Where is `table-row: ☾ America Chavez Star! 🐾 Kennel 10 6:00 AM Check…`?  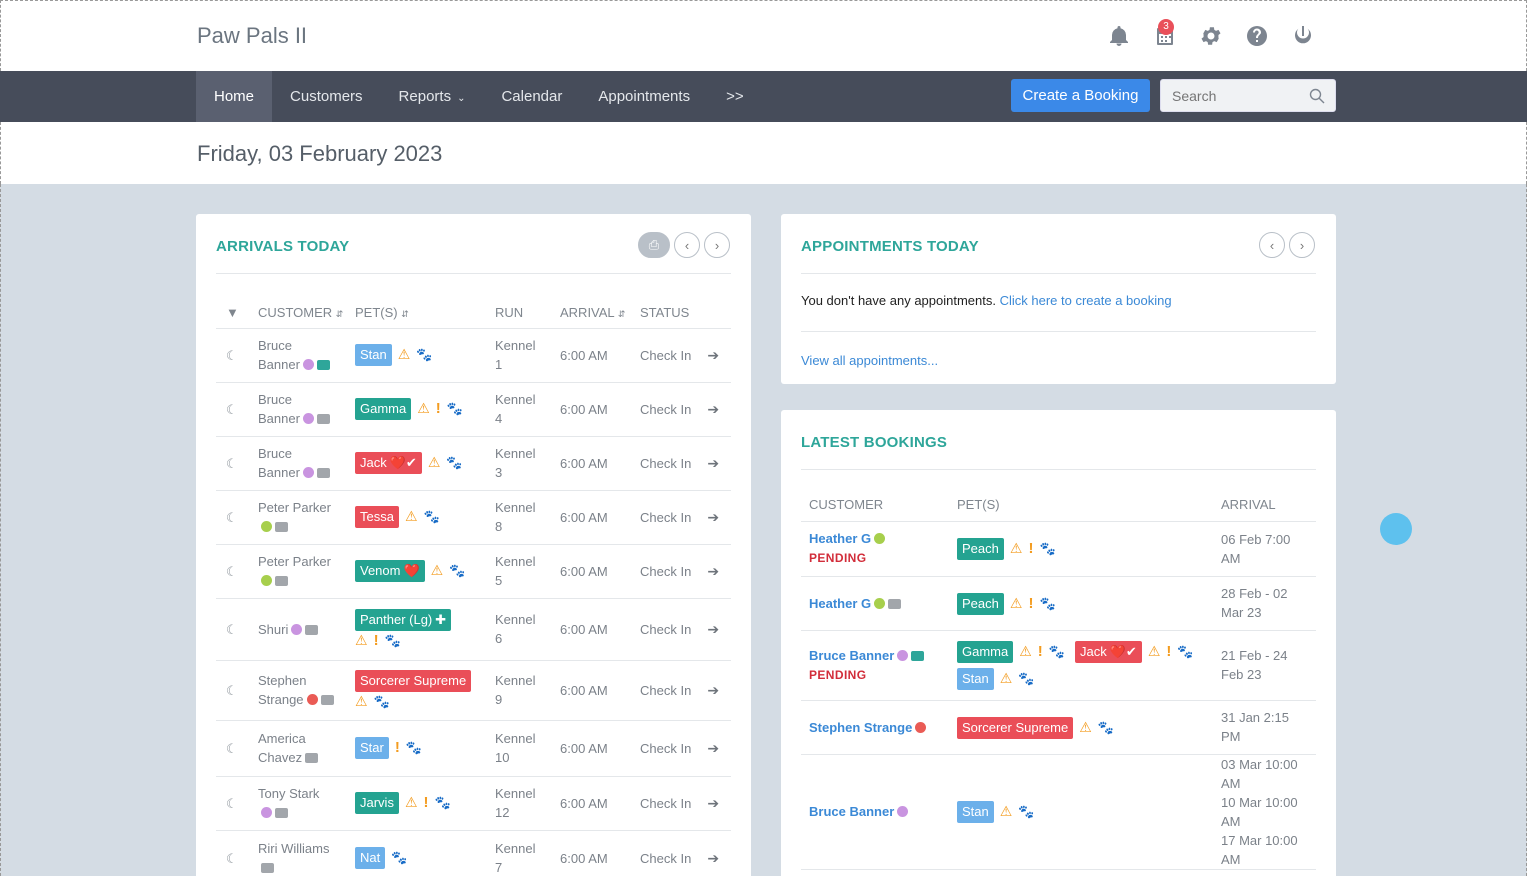 table-row: ☾ America Chavez Star! 🐾 Kennel 10 6:00 AM Check… is located at coordinates (473, 748).